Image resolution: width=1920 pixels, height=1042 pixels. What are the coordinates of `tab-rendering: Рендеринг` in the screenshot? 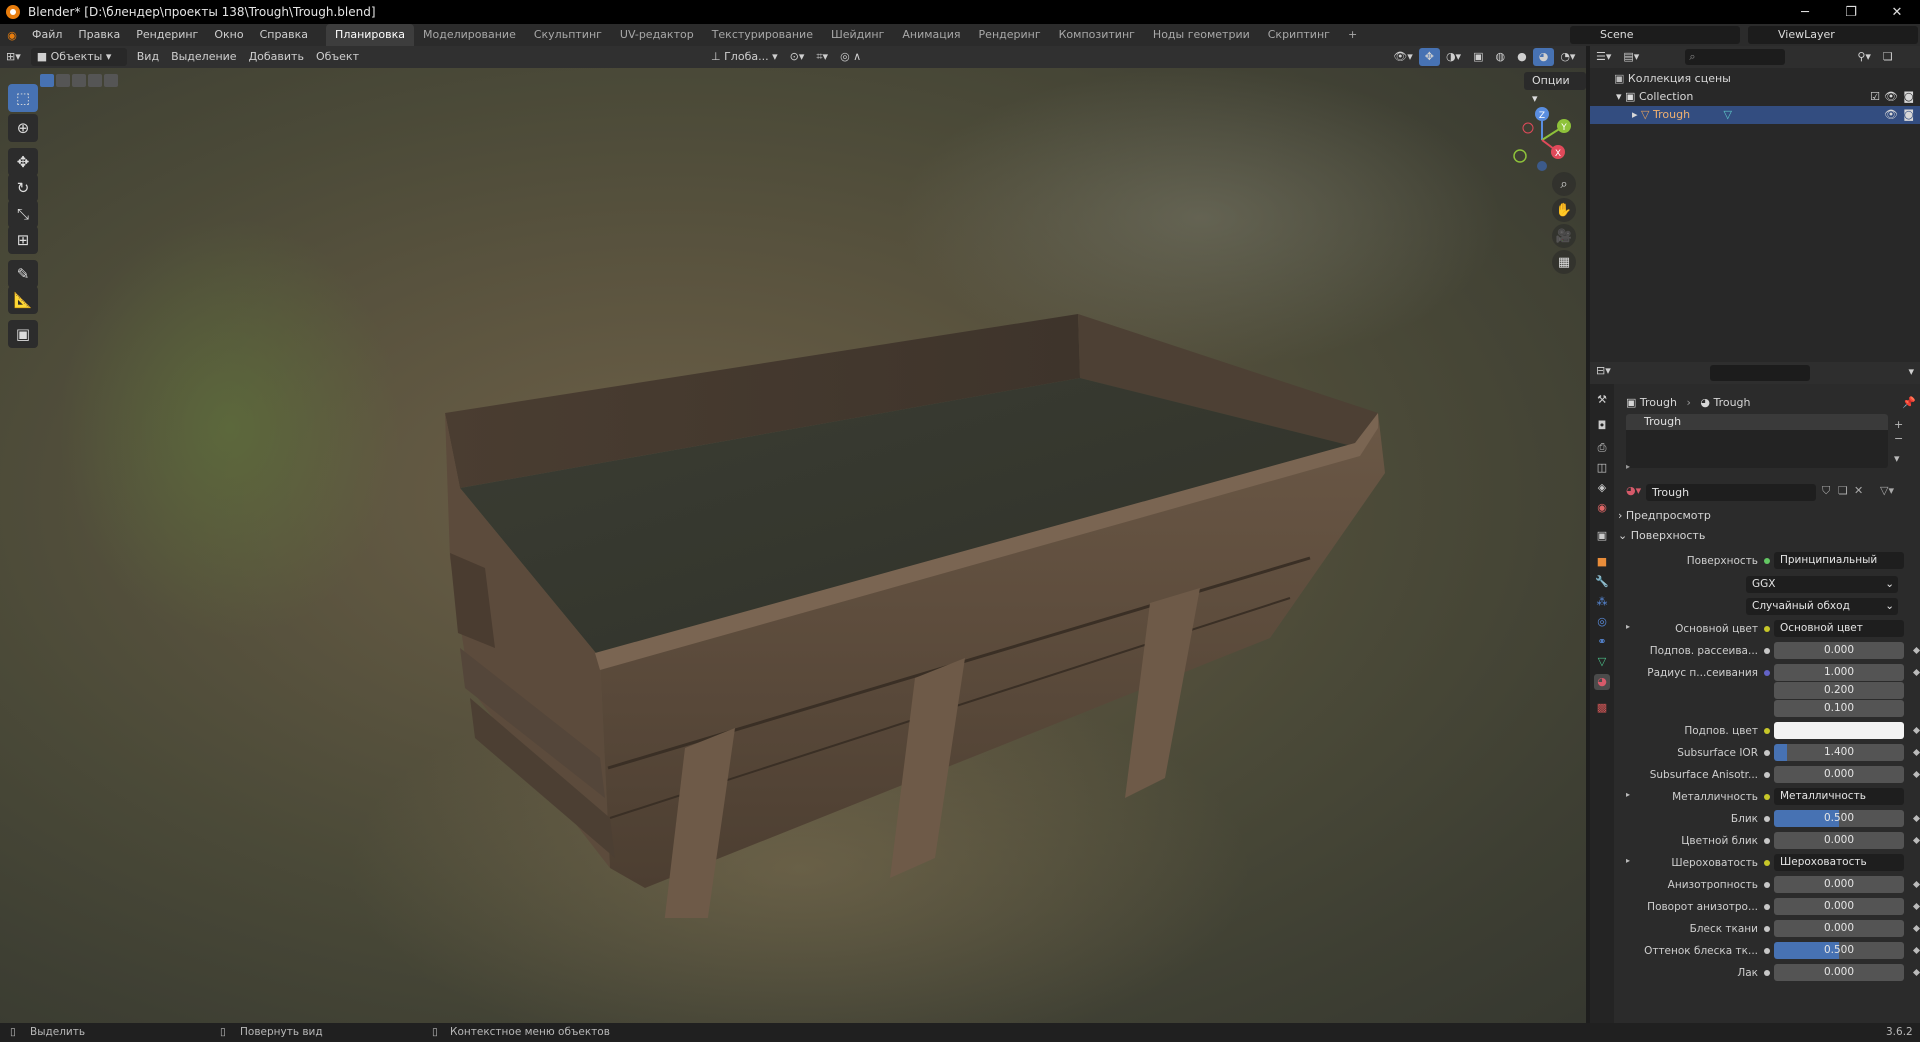 It's located at (1010, 35).